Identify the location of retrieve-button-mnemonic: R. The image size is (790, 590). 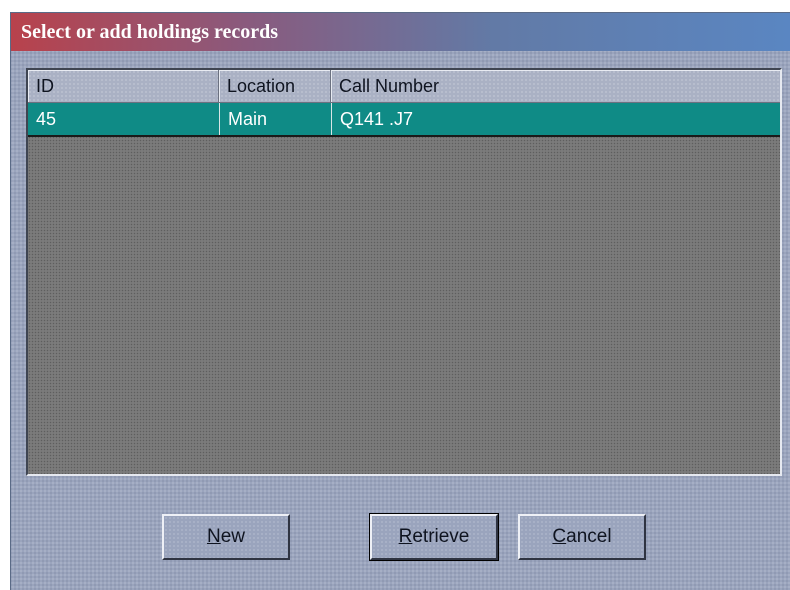
(405, 536).